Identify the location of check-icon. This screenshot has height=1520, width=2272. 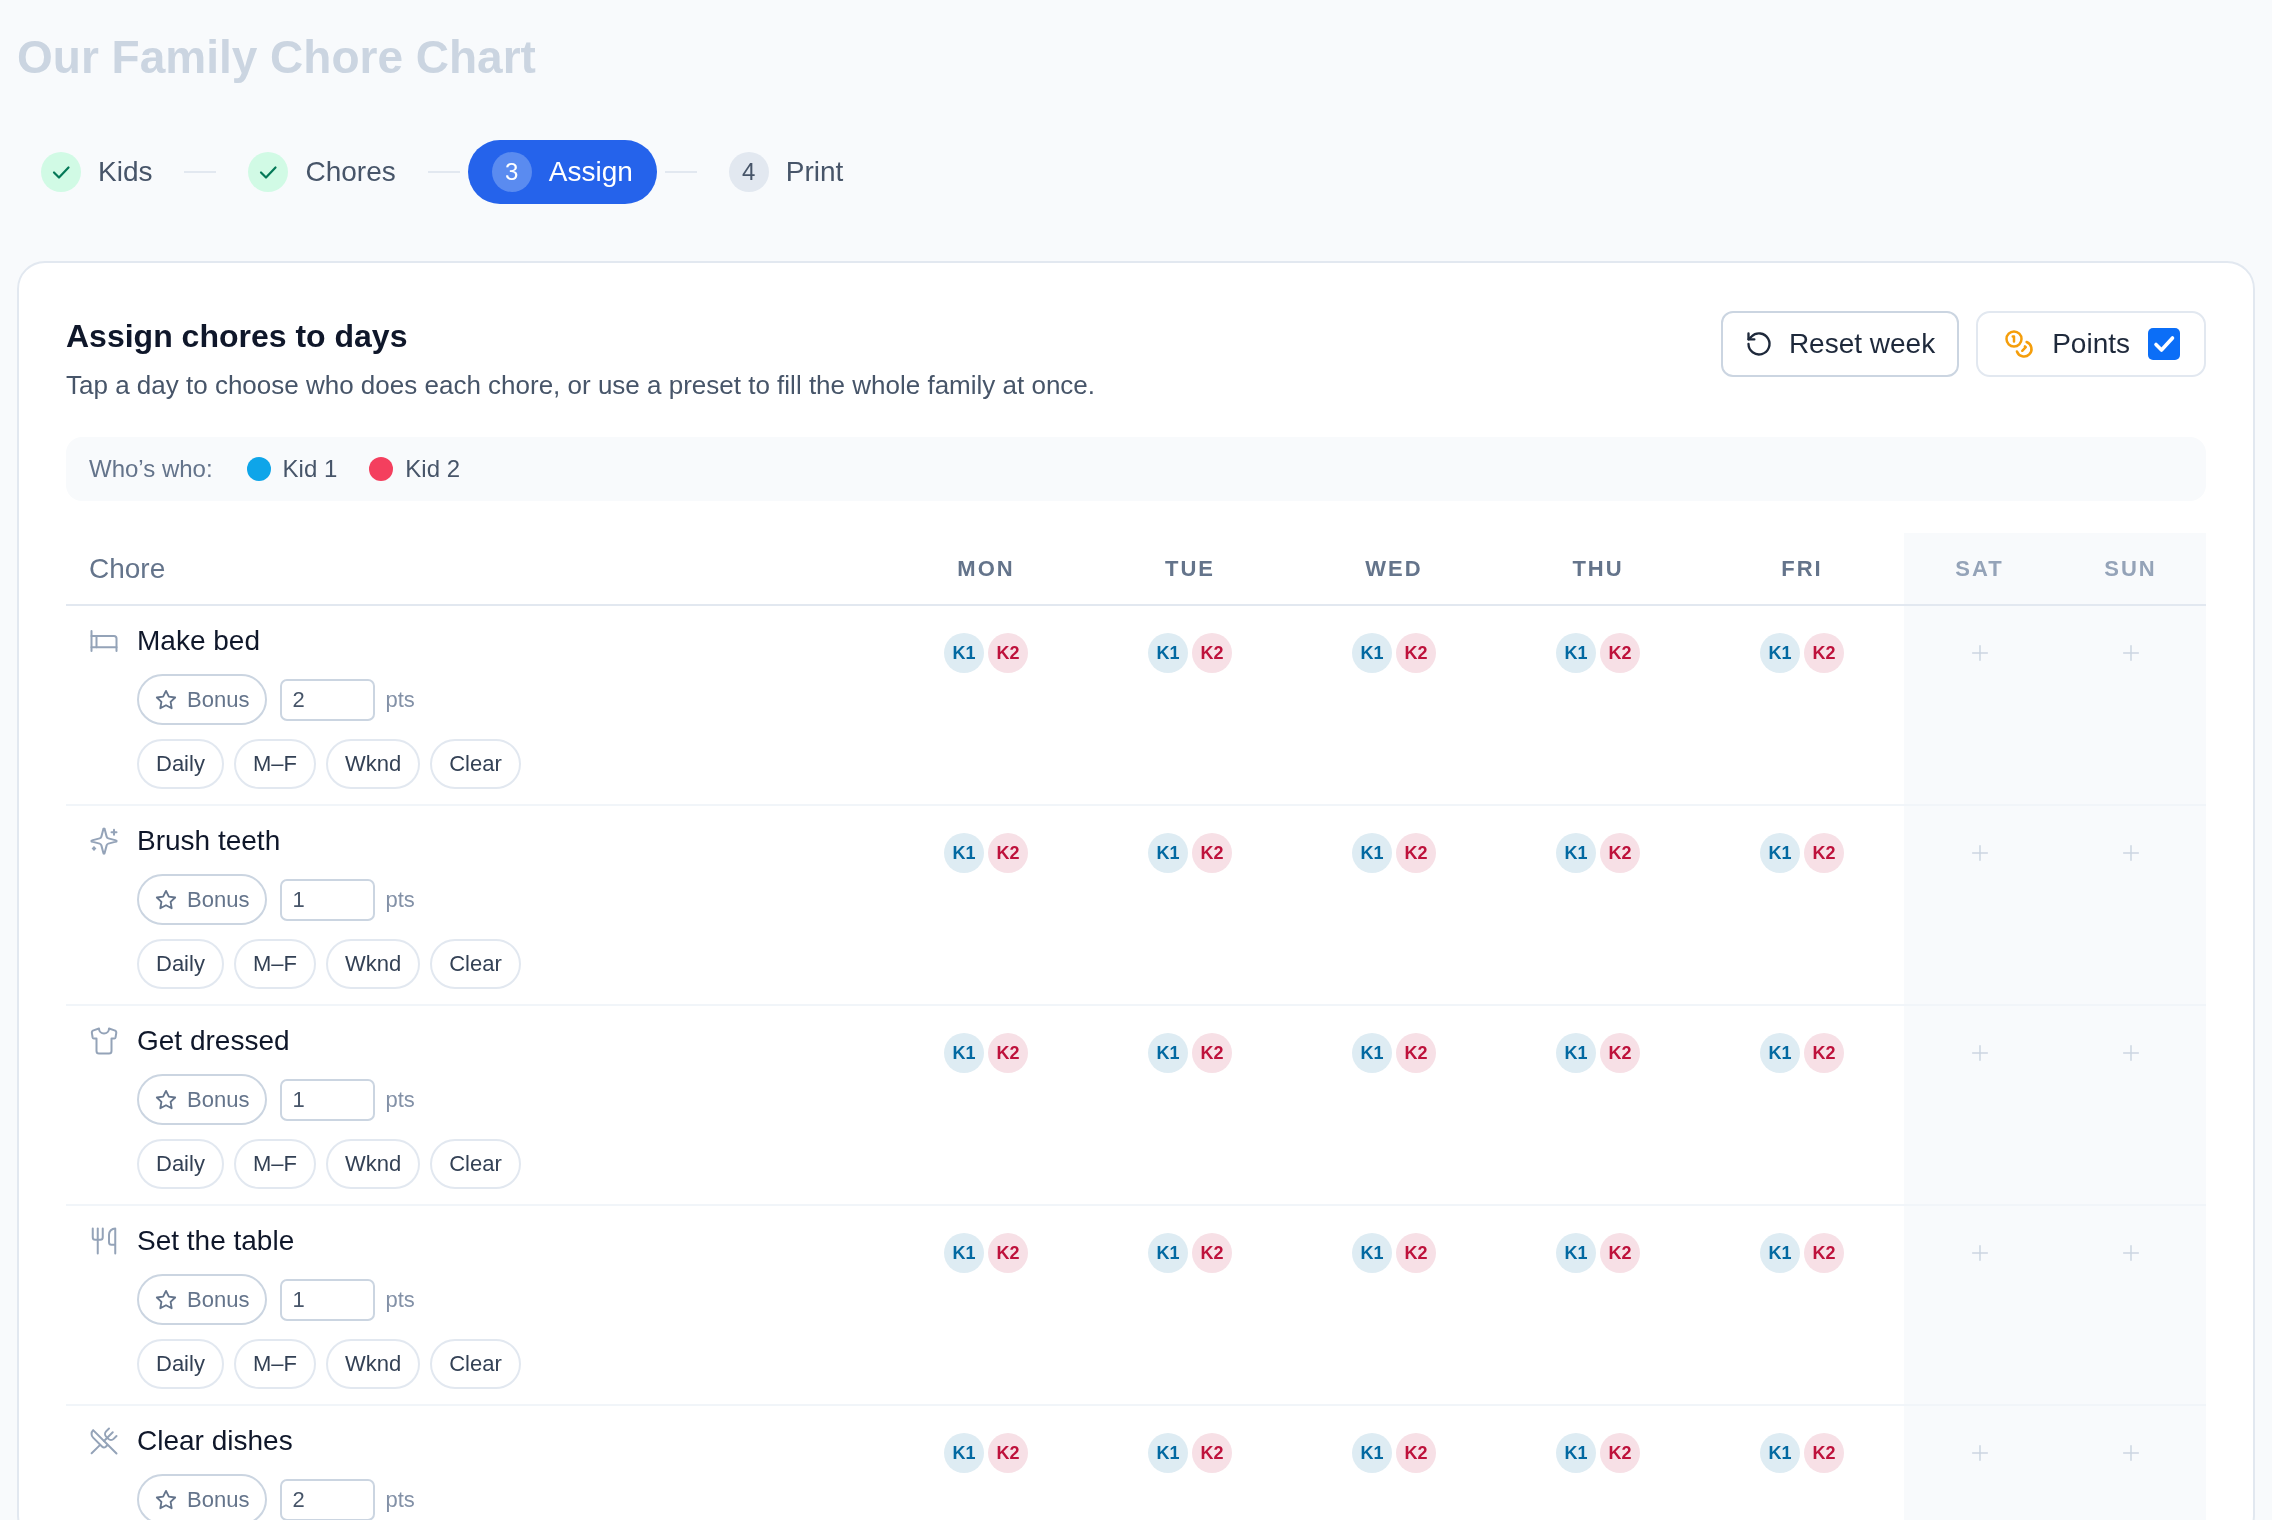
(268, 172).